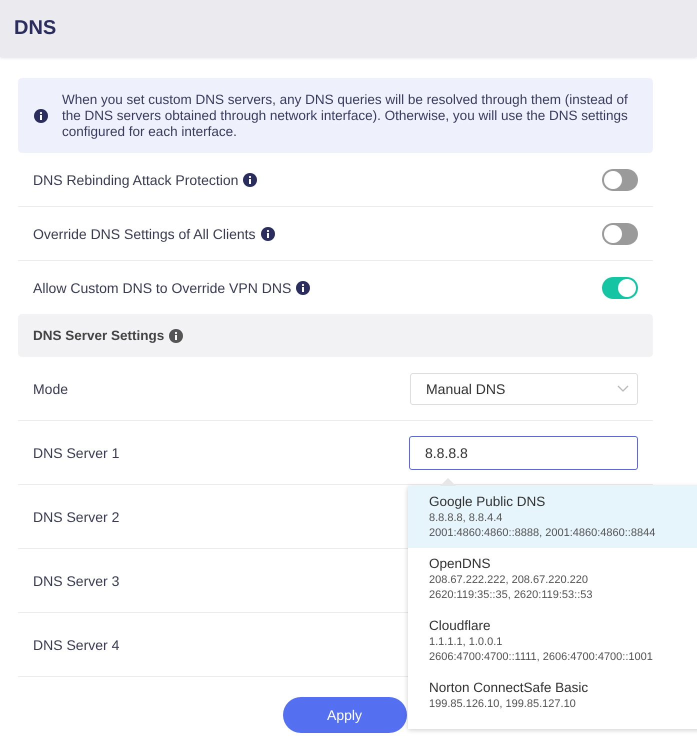  Describe the element at coordinates (552, 695) in the screenshot. I see `dns-suggestion: Norton ConnectSafe Basic 199.85.126.10, 199.85.127.10` at that location.